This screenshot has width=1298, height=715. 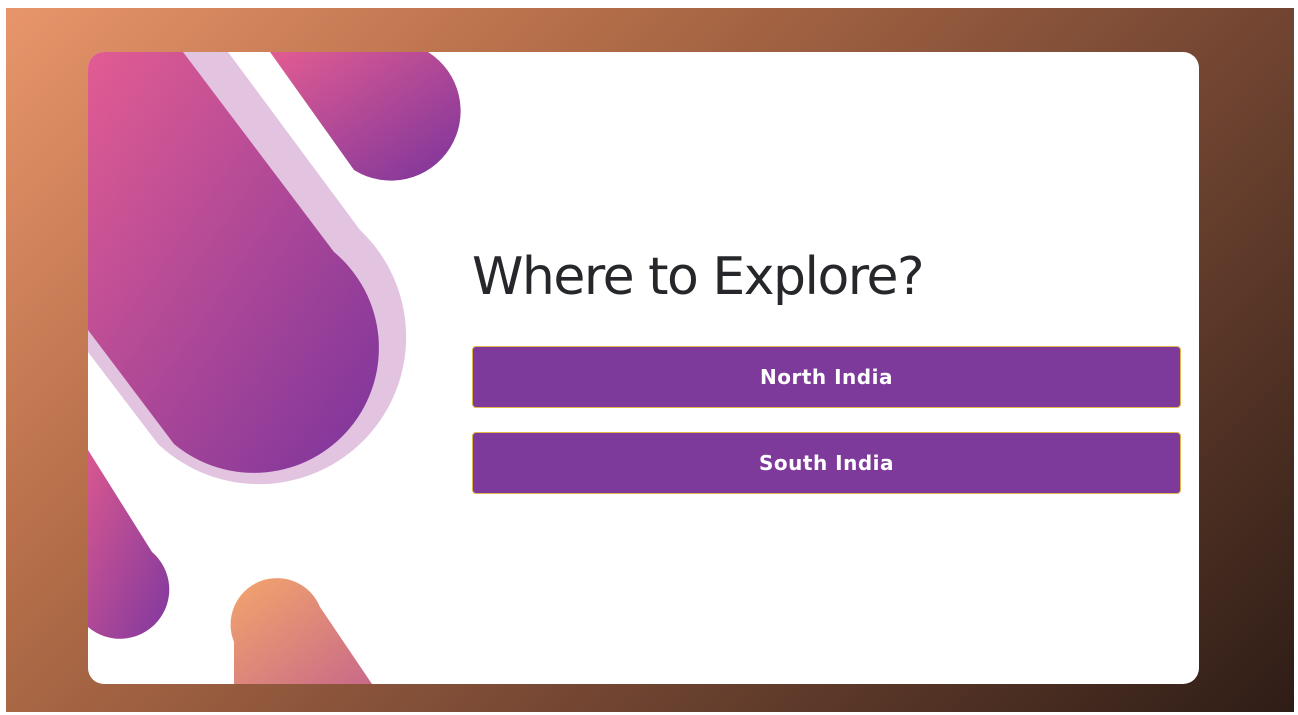 I want to click on orange-pill-shape, so click(x=301, y=631).